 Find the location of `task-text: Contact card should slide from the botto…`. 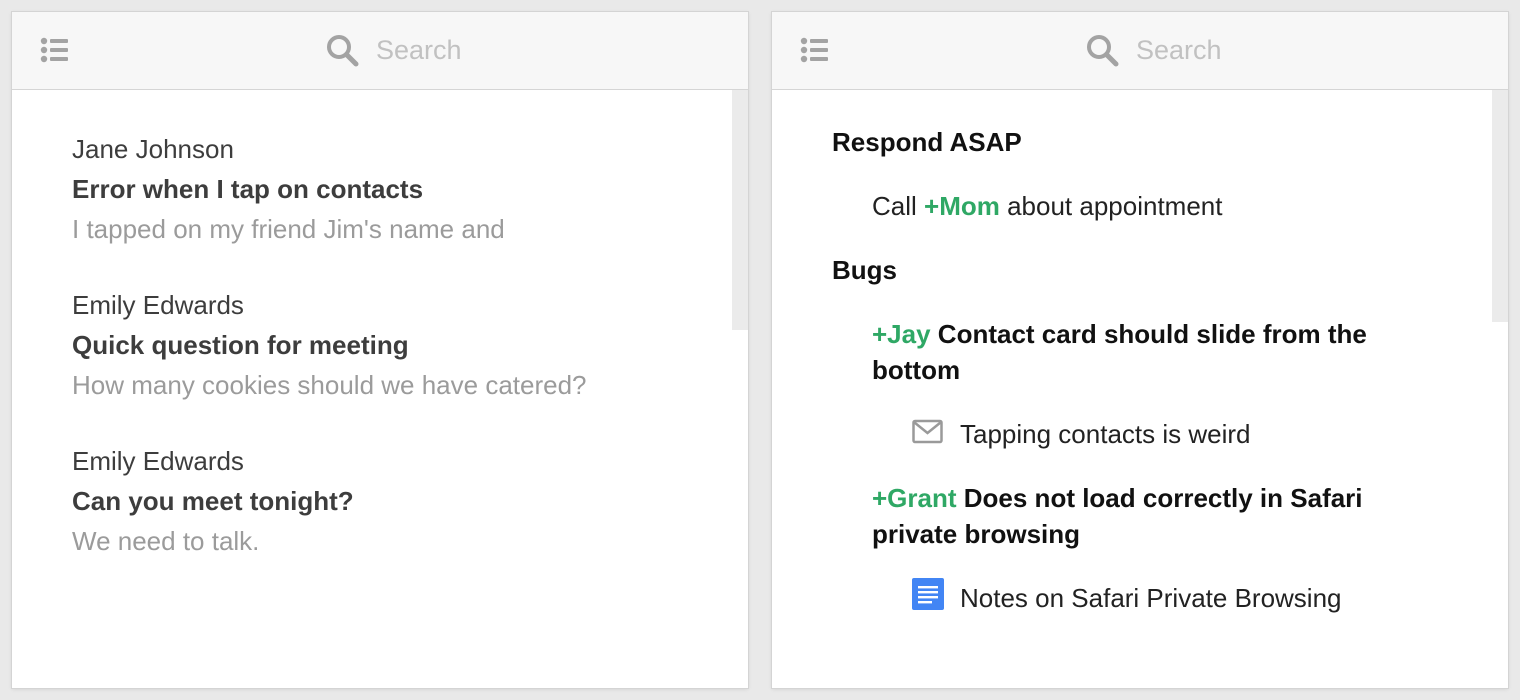

task-text: Contact card should slide from the botto… is located at coordinates (1119, 352).